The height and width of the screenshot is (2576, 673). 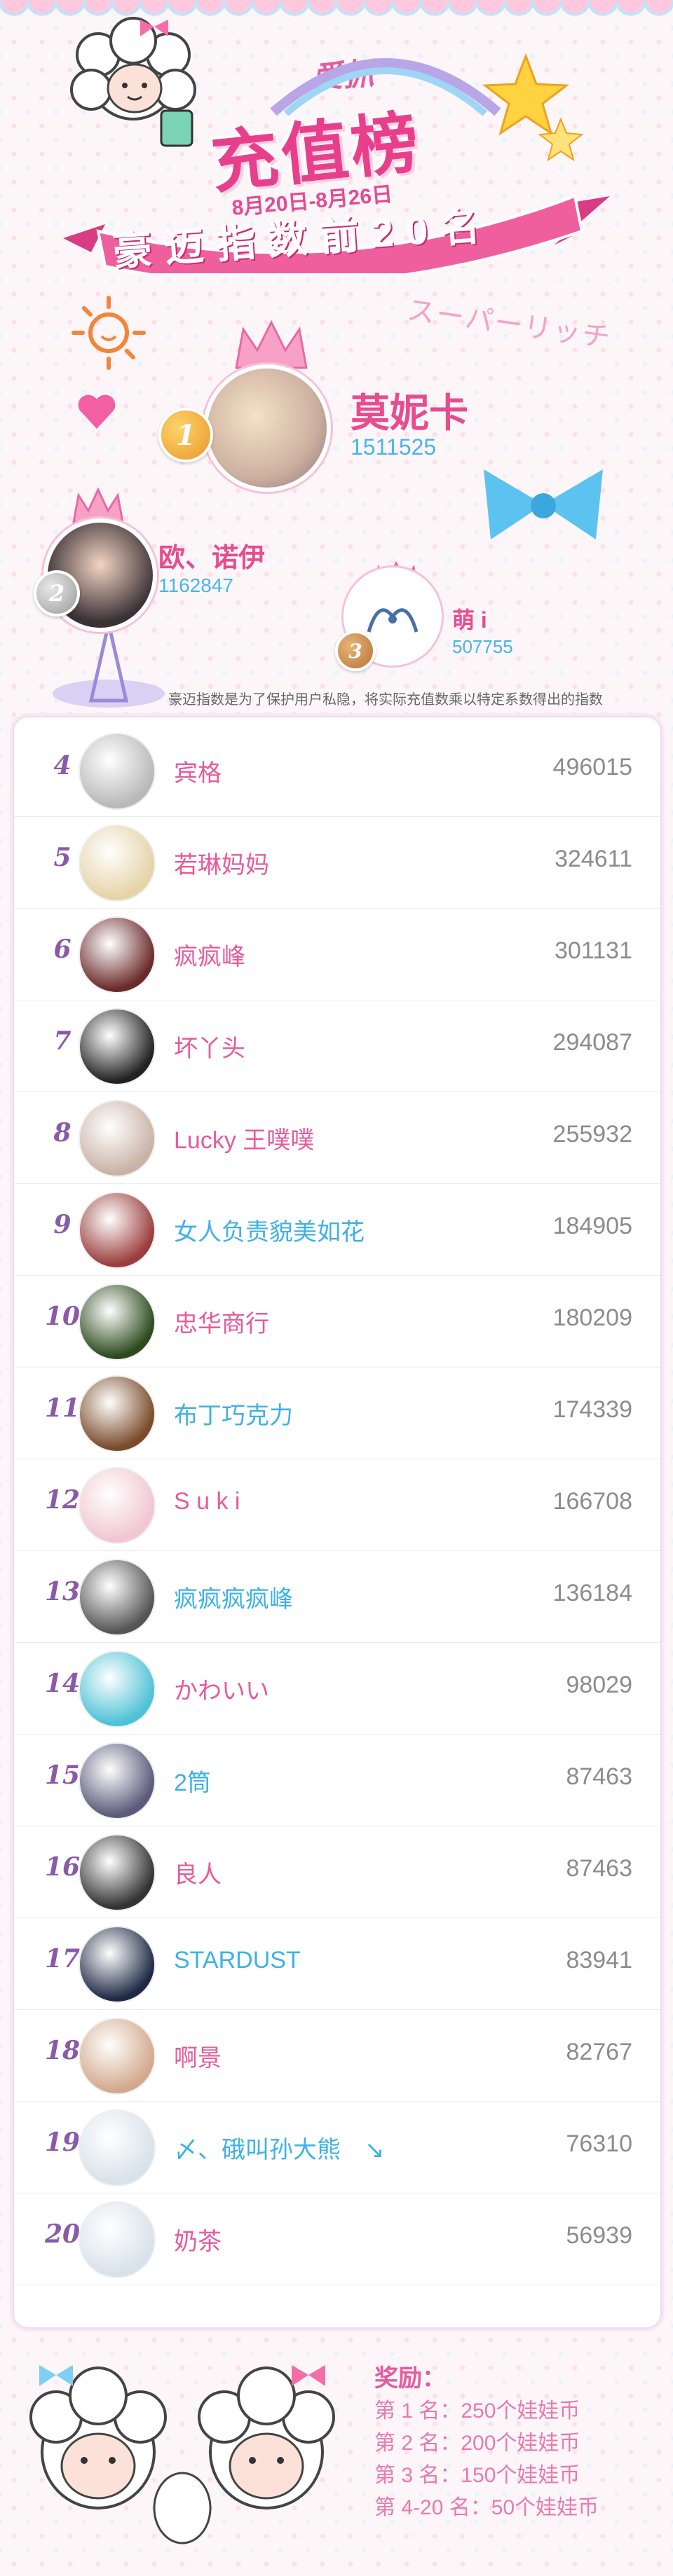 What do you see at coordinates (244, 1140) in the screenshot?
I see `user-name: Lucky 王噗噗` at bounding box center [244, 1140].